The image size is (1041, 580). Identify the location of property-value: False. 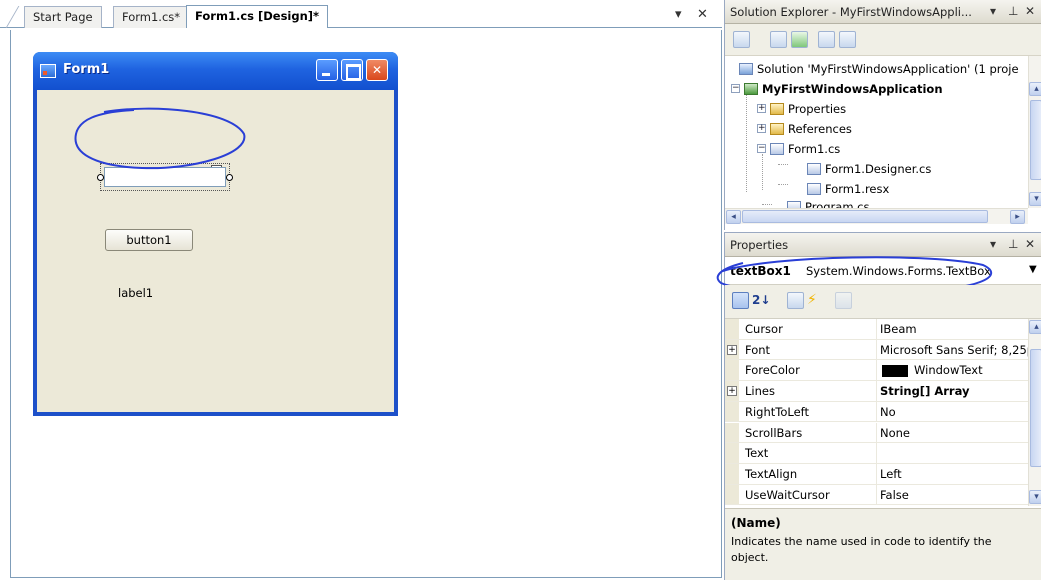
(954, 495).